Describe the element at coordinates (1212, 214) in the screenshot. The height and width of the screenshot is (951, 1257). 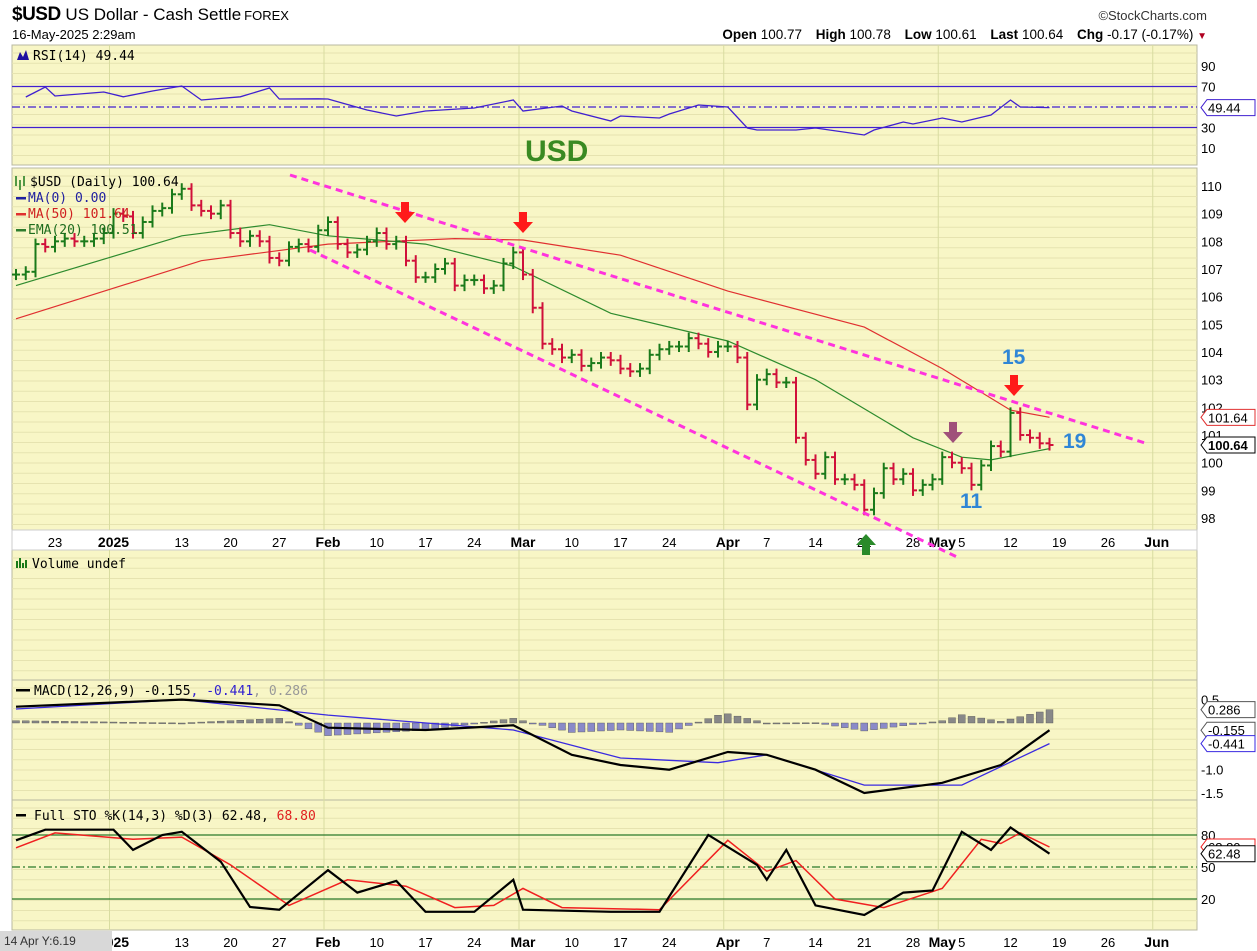
I see `price-tick-label: 109` at that location.